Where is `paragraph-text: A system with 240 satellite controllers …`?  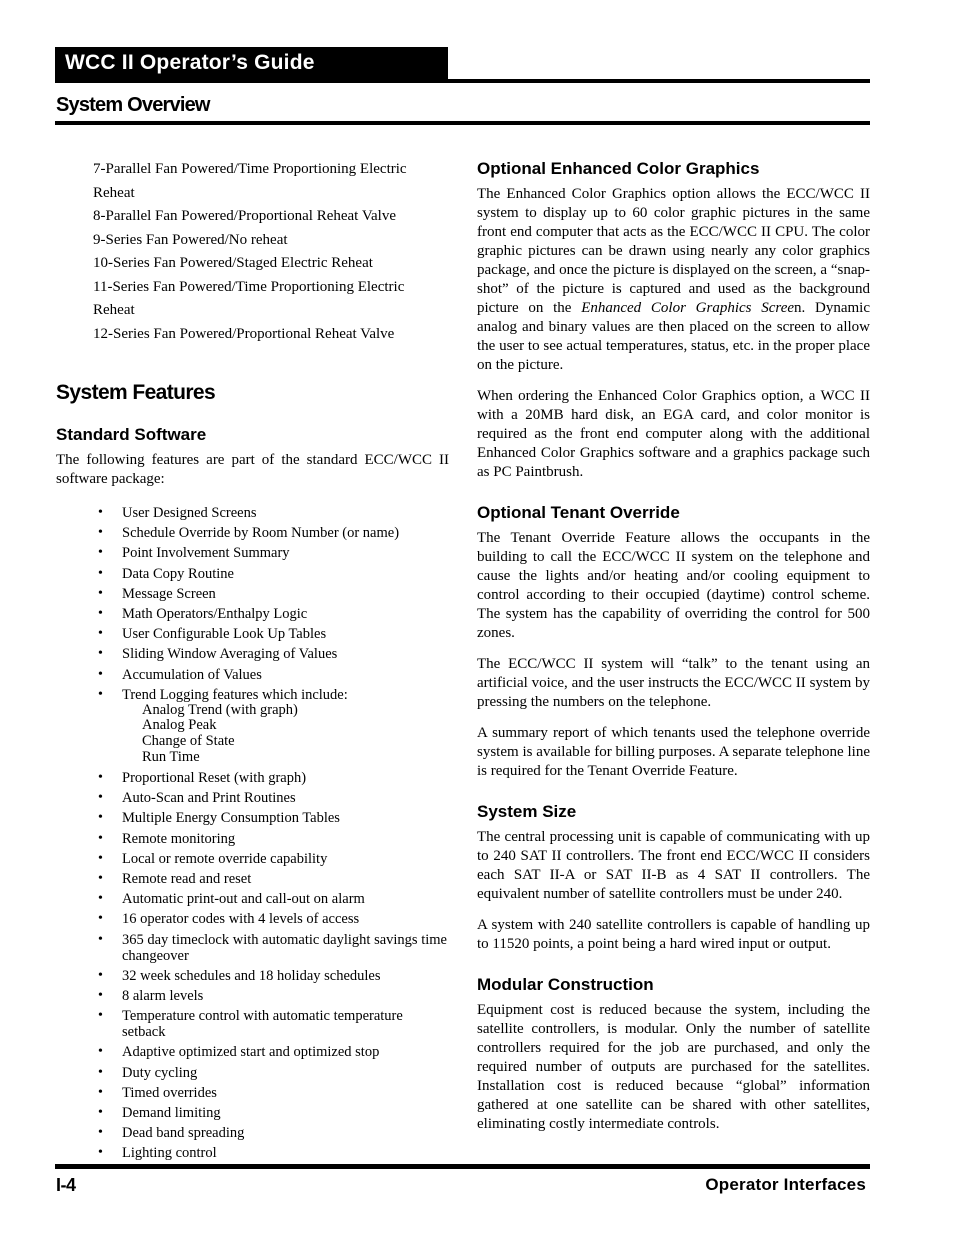 paragraph-text: A system with 240 satellite controllers … is located at coordinates (673, 934).